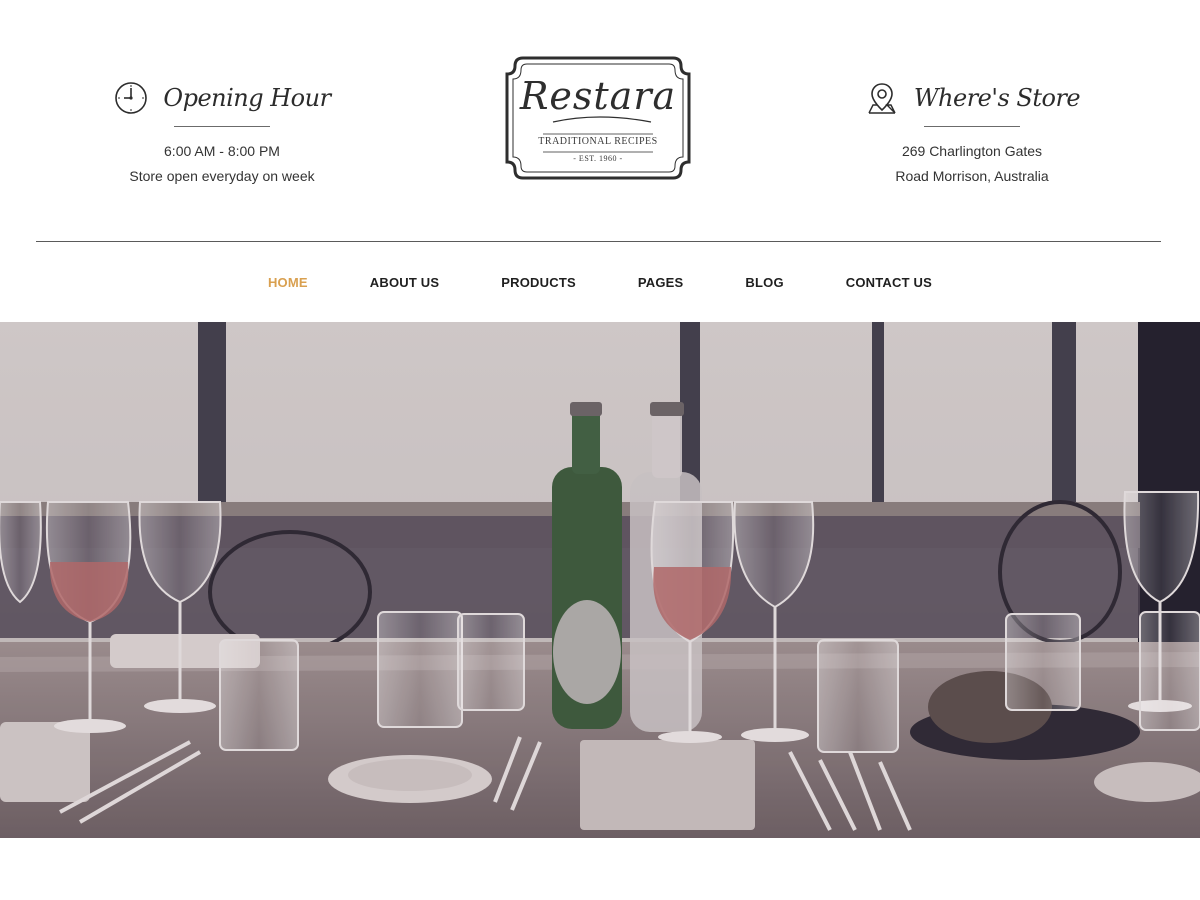  Describe the element at coordinates (598, 141) in the screenshot. I see `logo-tagline: TRADITIONAL RECIPES` at that location.